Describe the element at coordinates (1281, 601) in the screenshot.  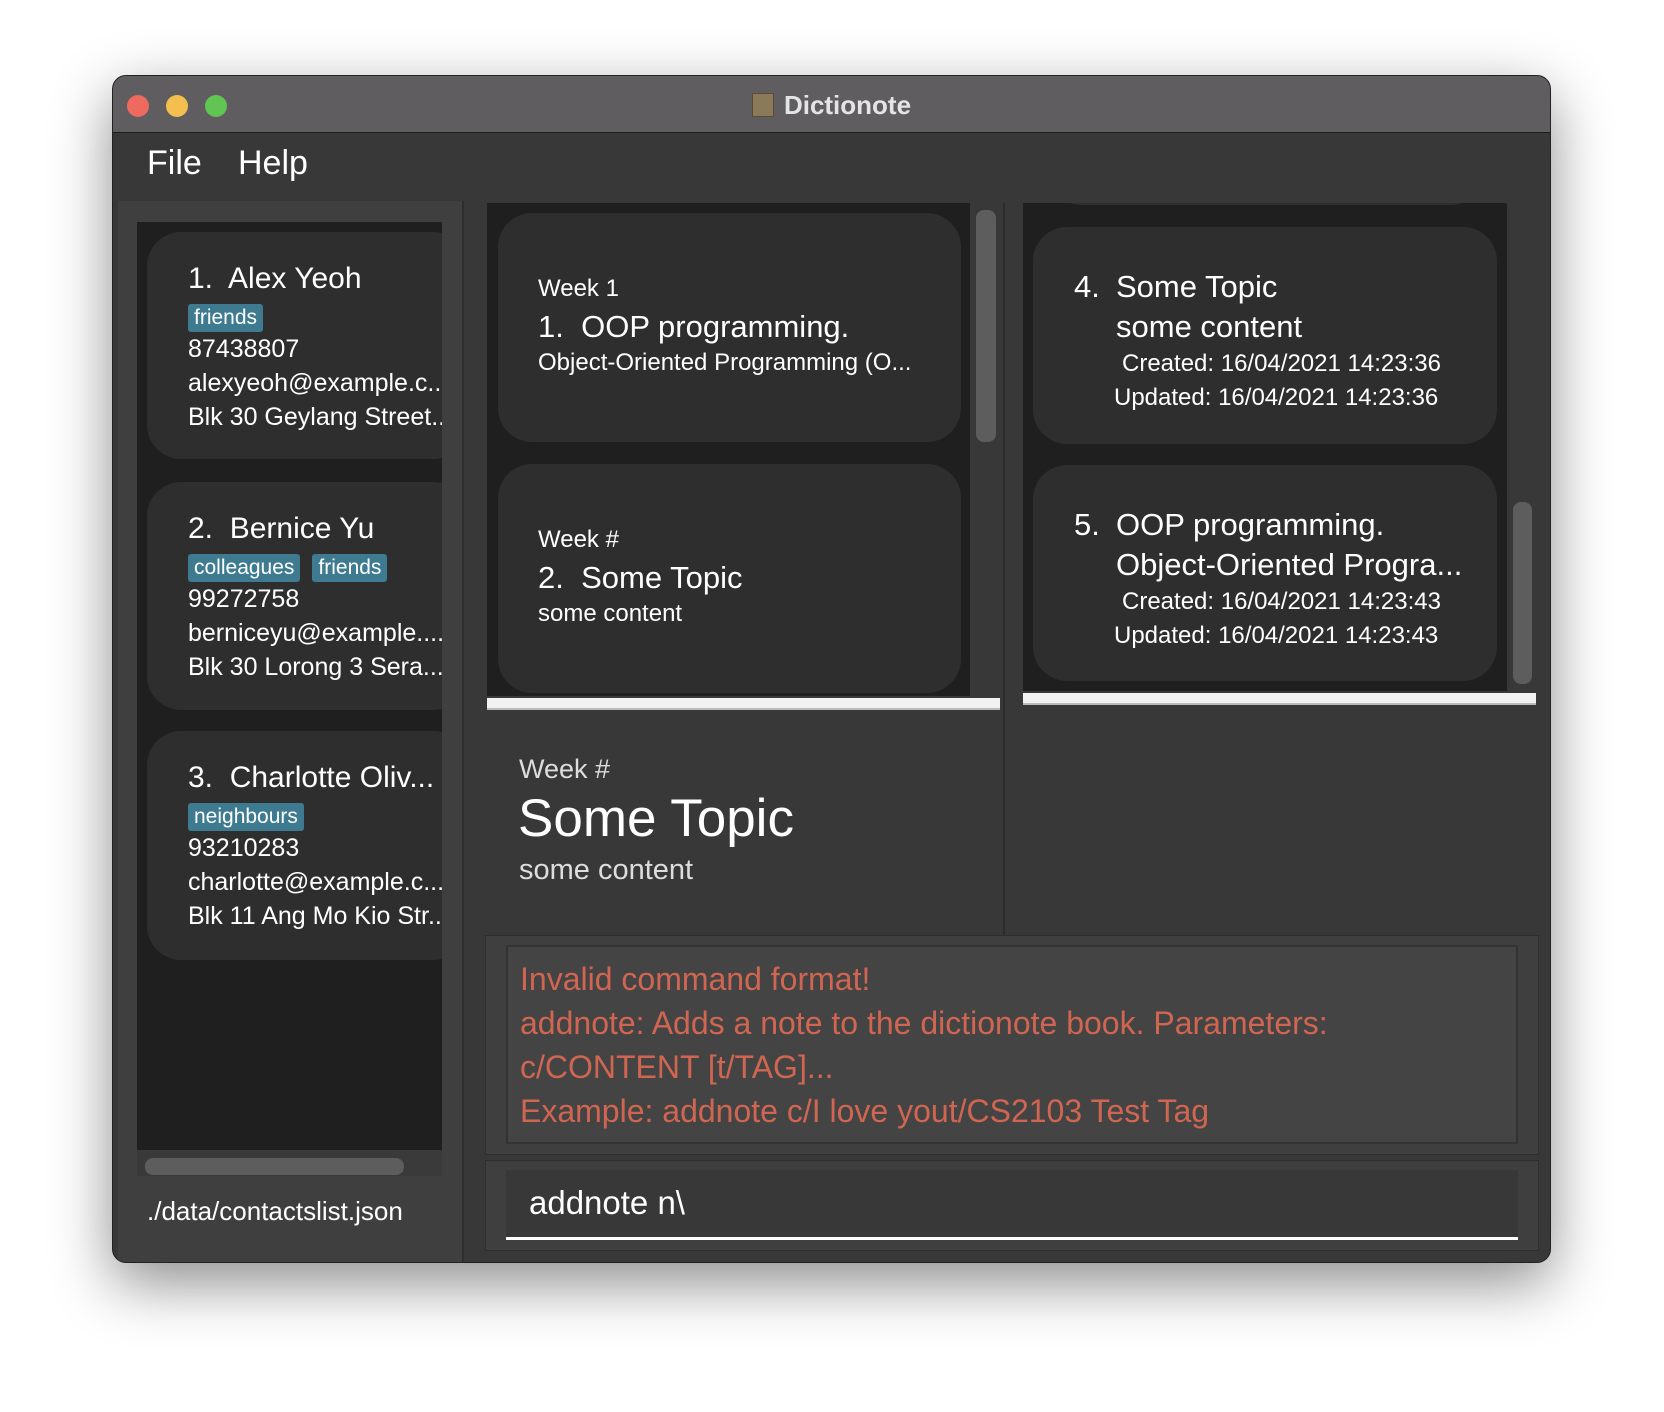
I see `note-created: Created: 16/04/2021 14:23:43` at that location.